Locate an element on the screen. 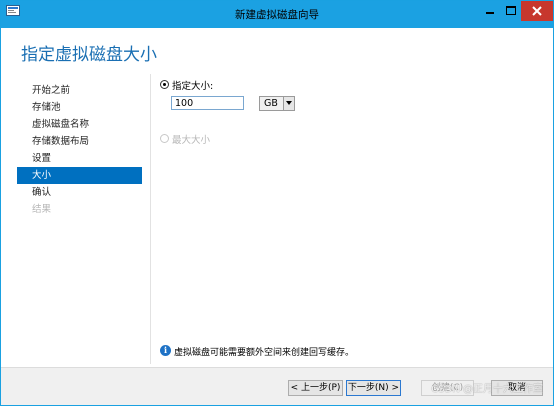 The height and width of the screenshot is (406, 554). minimize-button is located at coordinates (490, 11).